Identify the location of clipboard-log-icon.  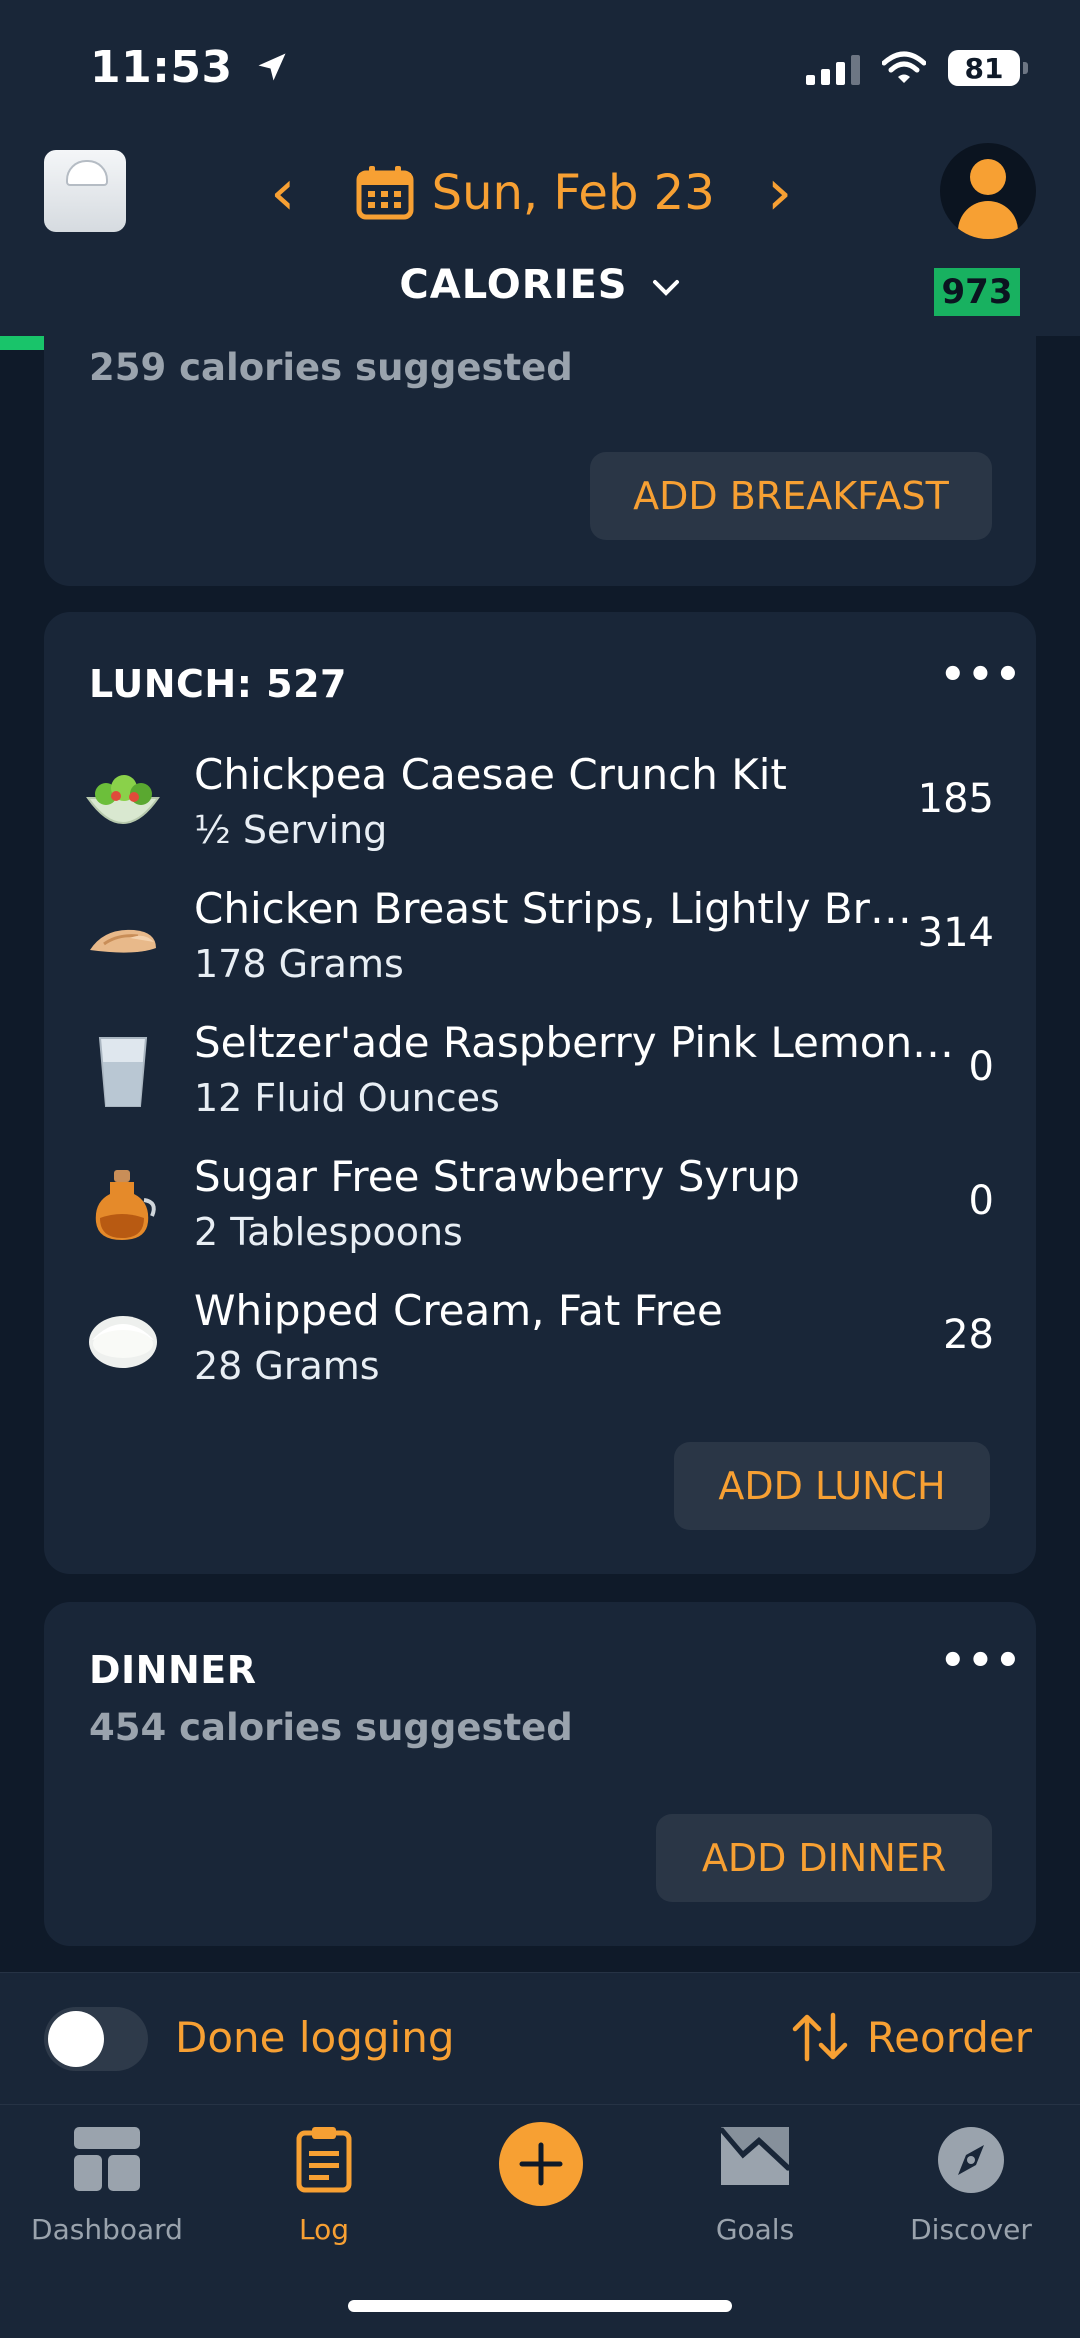
(324, 2160).